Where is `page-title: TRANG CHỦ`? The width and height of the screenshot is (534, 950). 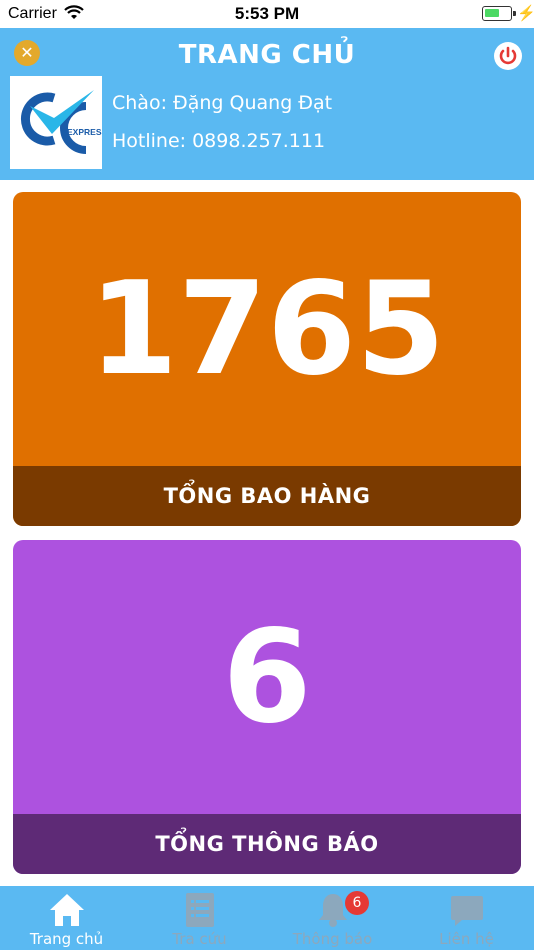 page-title: TRANG CHỦ is located at coordinates (267, 55).